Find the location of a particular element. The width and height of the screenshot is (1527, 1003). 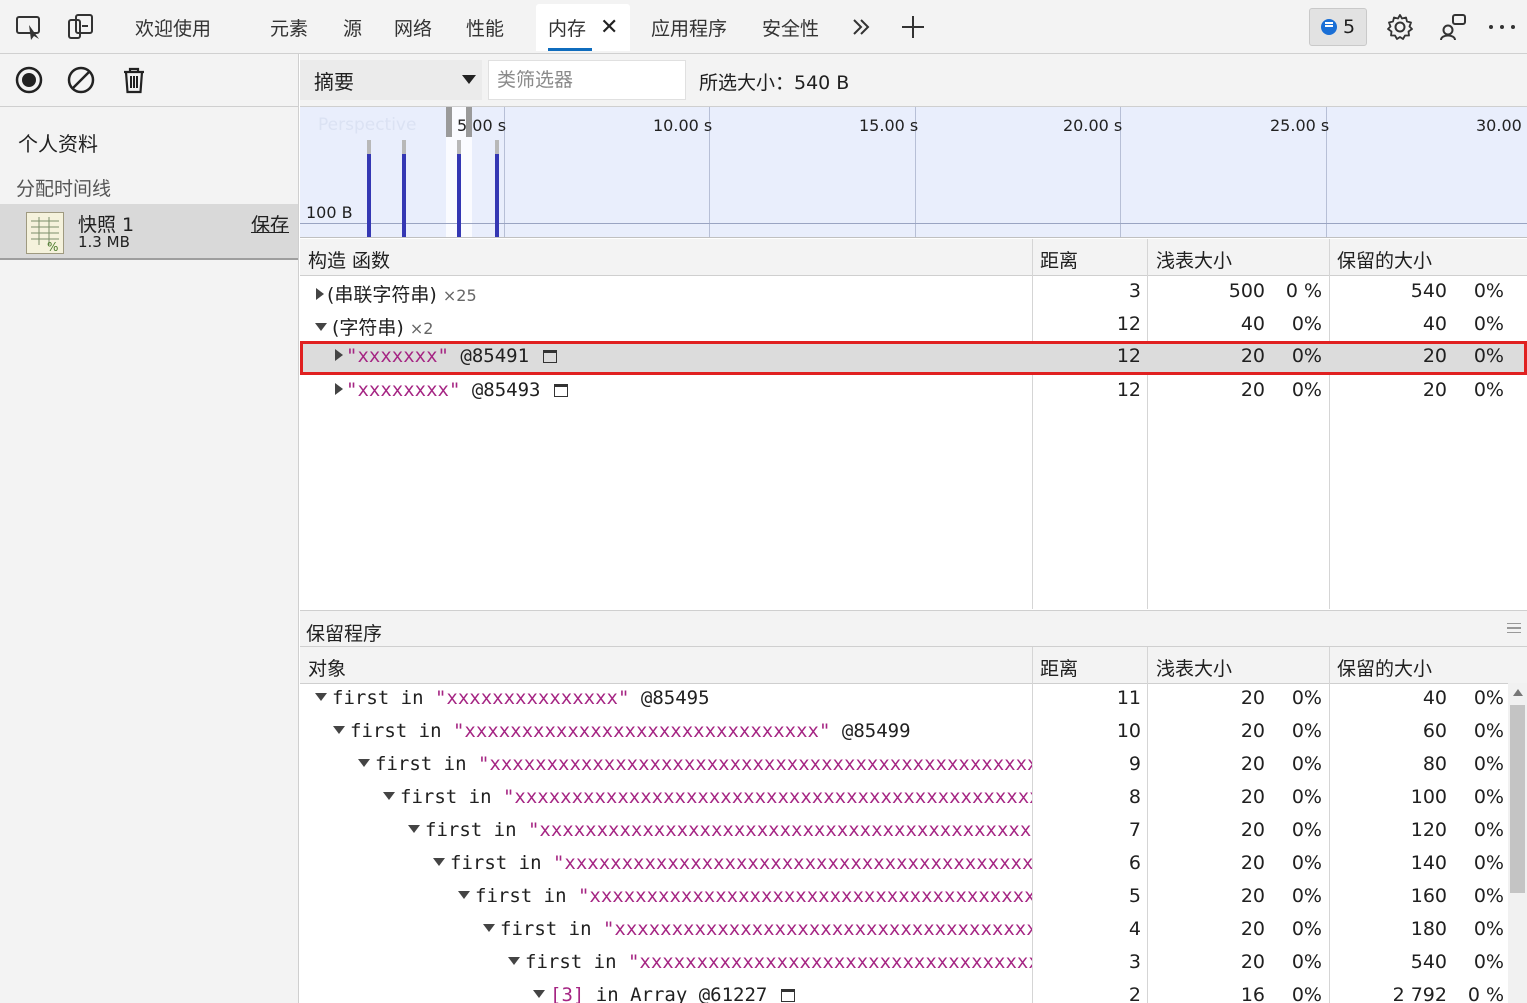

instance-count: ×2 is located at coordinates (421, 328).